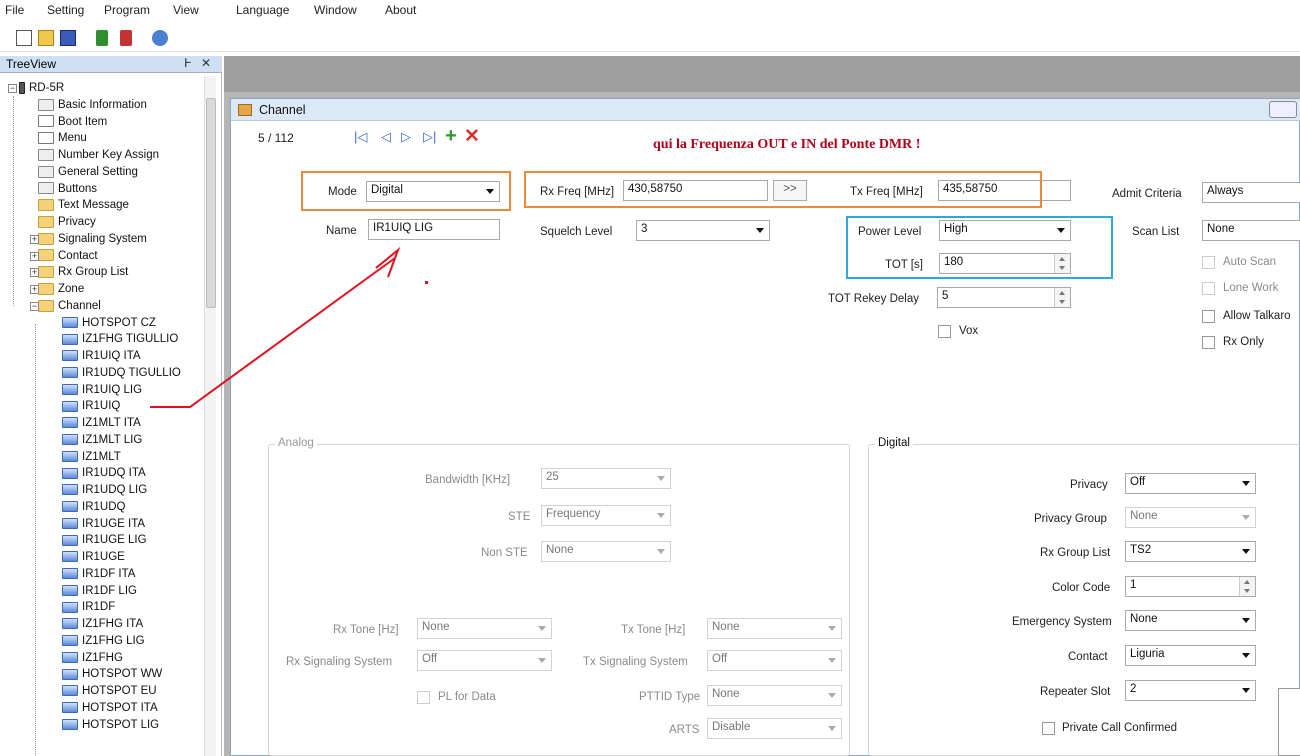 Image resolution: width=1300 pixels, height=756 pixels. What do you see at coordinates (88, 607) in the screenshot?
I see `tree-channel-item: IR1DF` at bounding box center [88, 607].